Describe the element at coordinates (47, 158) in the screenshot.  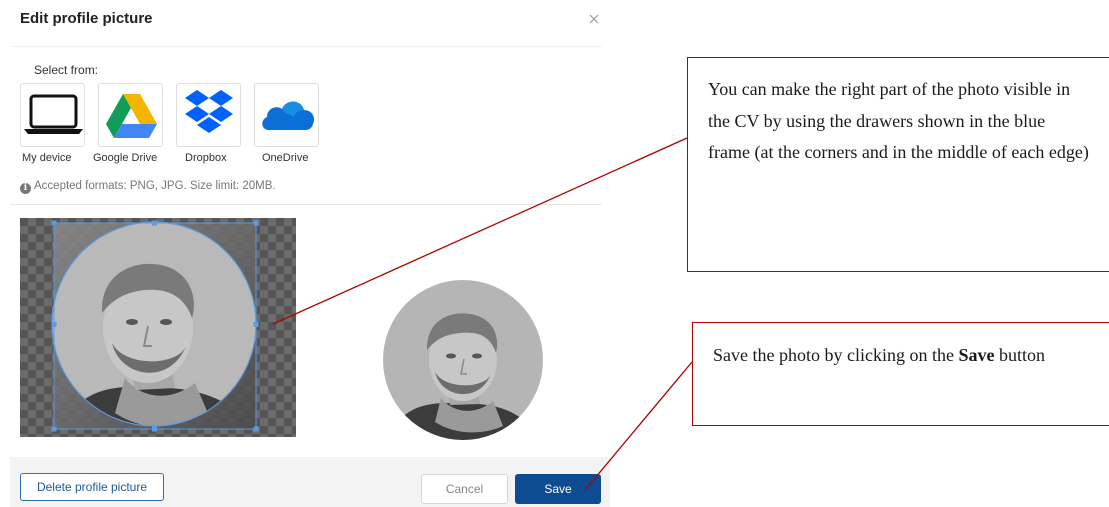
I see `source-my-device-label: My device` at that location.